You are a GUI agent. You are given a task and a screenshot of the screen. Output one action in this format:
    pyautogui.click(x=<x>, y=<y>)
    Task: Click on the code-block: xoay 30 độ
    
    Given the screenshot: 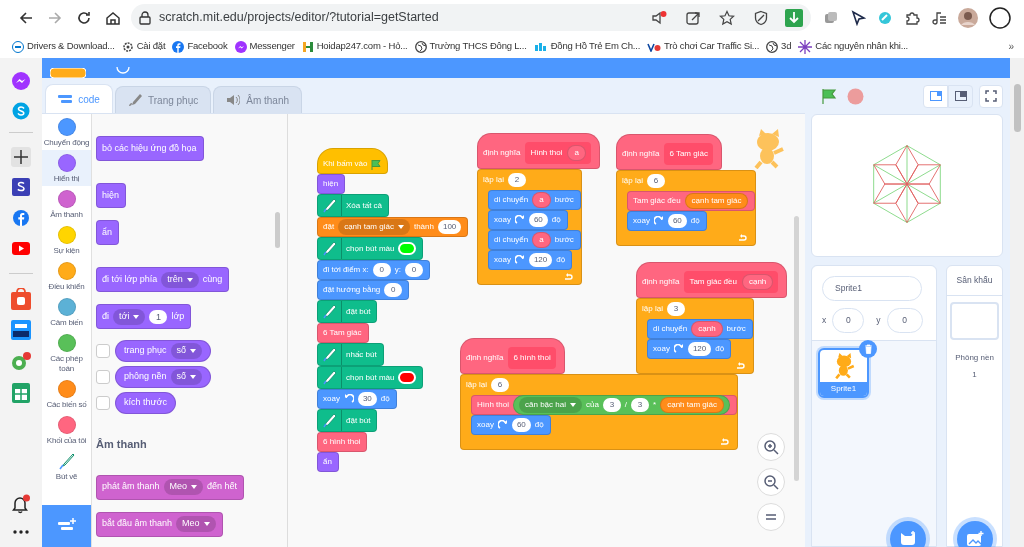 What is the action you would take?
    pyautogui.click(x=357, y=399)
    